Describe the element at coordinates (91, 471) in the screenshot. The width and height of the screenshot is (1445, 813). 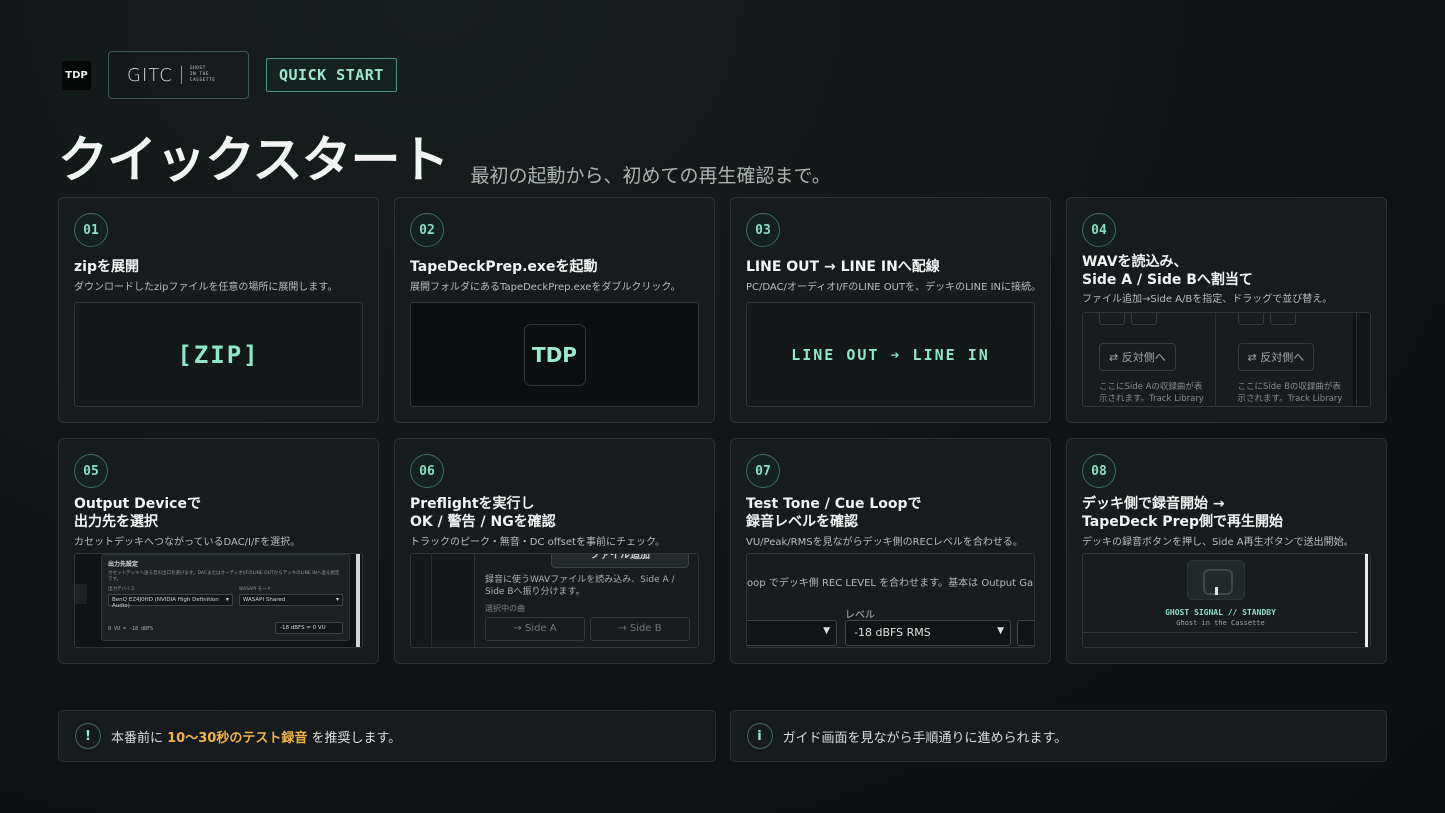
I see `step-number: 05` at that location.